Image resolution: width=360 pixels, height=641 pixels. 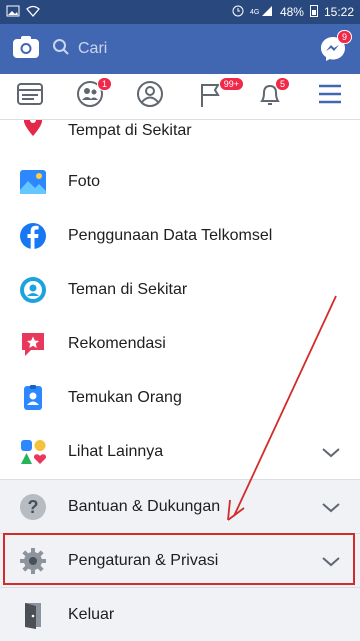 I want to click on messenger-badge: 9, so click(x=344, y=37).